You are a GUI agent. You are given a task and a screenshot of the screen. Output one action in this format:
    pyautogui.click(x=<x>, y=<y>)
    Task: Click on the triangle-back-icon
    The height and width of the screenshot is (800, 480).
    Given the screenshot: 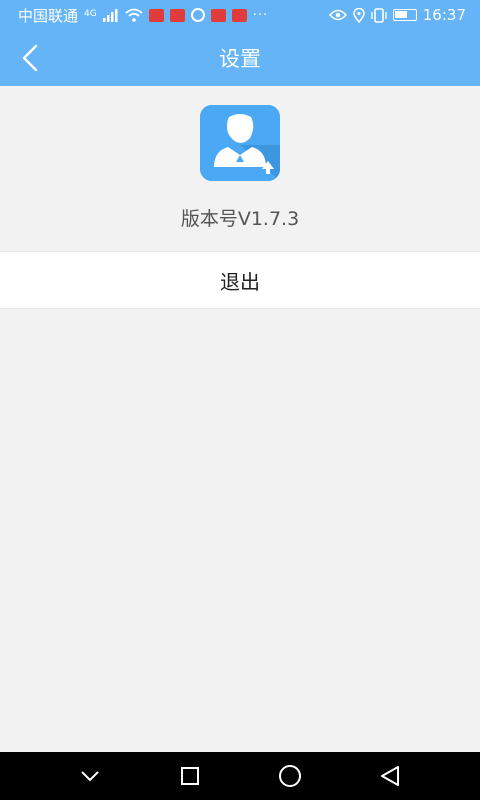 What is the action you would take?
    pyautogui.click(x=390, y=776)
    